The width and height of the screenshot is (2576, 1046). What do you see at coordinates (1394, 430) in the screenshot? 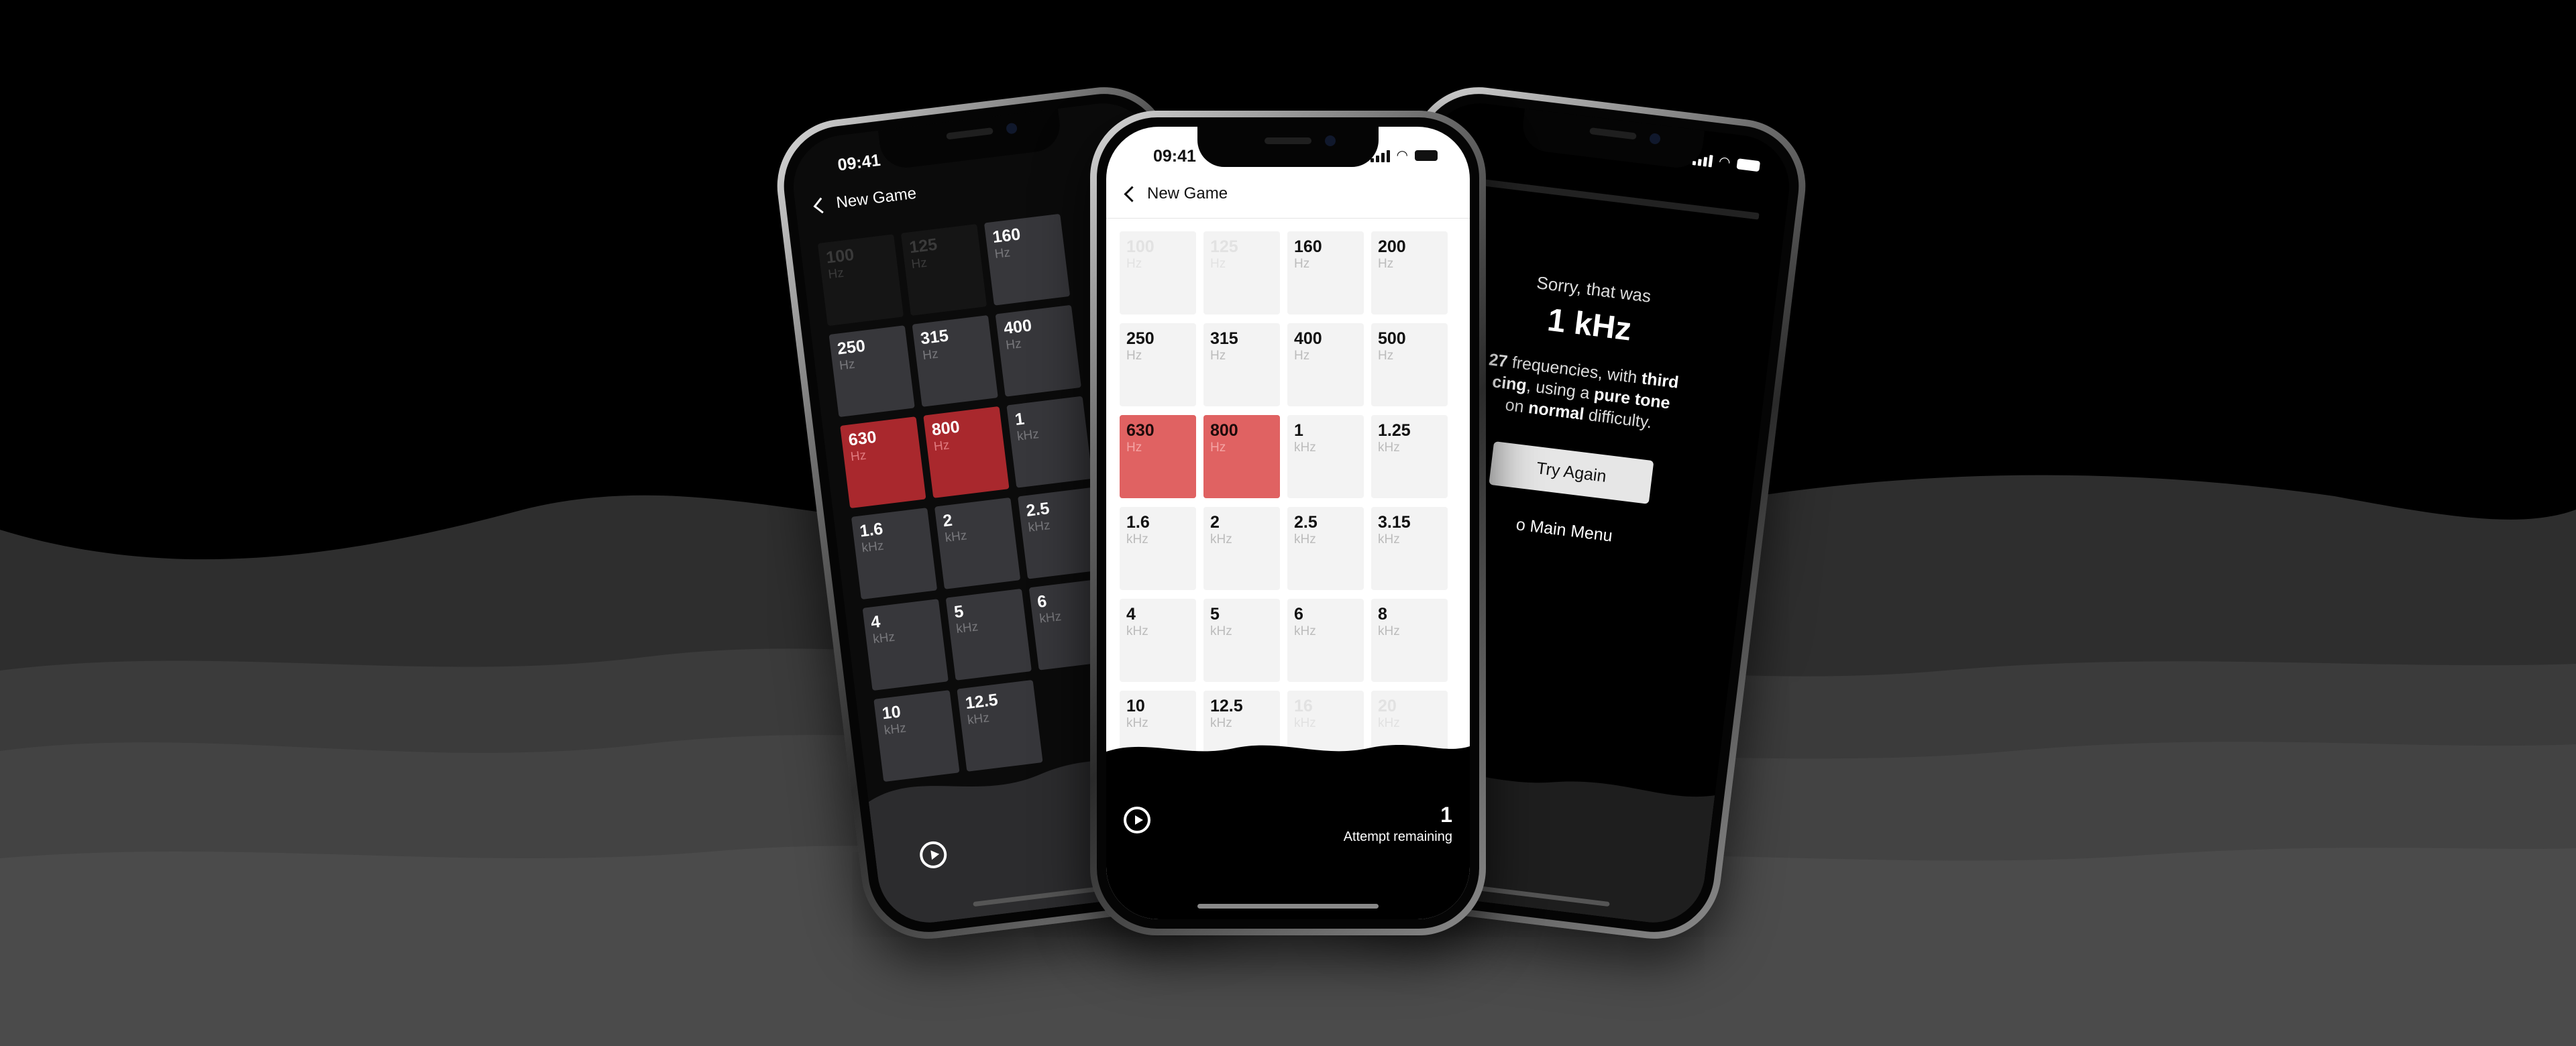
I see `tile-value: 1.25` at bounding box center [1394, 430].